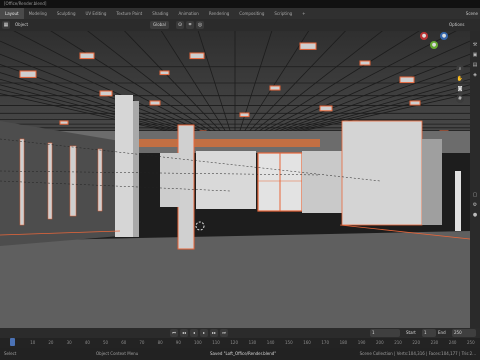  What do you see at coordinates (6, 25) in the screenshot?
I see `editor-type-icon: ▦` at bounding box center [6, 25].